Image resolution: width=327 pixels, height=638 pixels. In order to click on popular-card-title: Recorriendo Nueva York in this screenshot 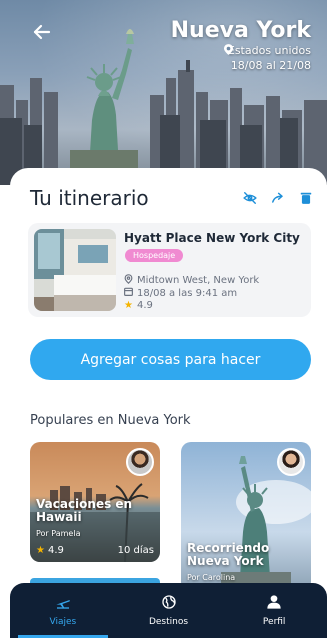, I will do `click(228, 554)`.